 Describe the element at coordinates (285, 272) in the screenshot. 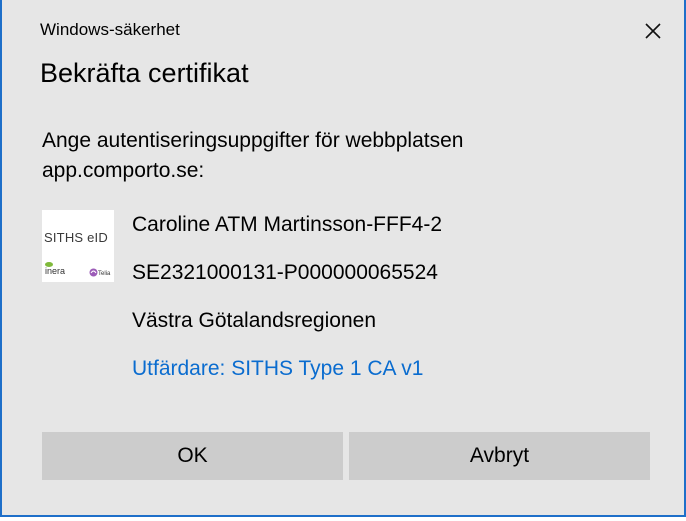

I see `certificate-serial: SE2321000131-P000000065524` at that location.